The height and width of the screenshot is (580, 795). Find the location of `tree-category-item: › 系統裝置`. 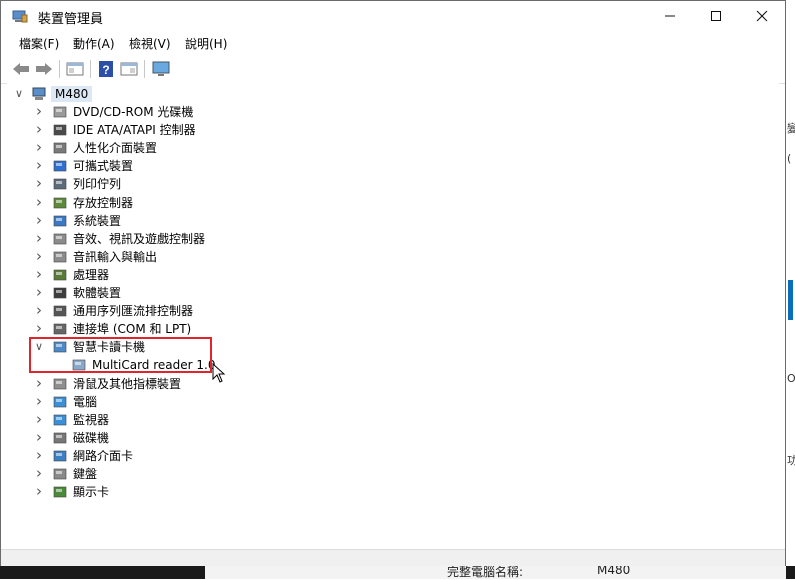

tree-category-item: › 系統裝置 is located at coordinates (387, 221).